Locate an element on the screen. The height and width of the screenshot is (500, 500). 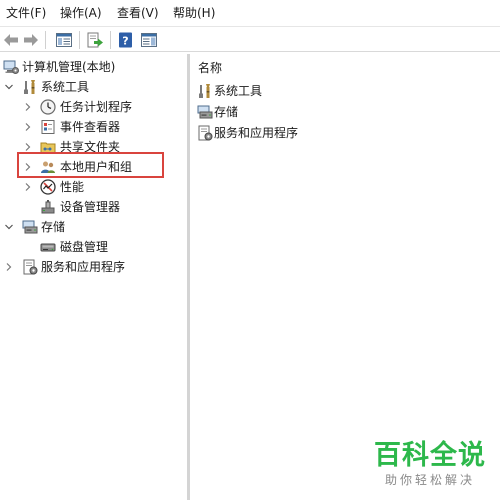
tree-item-label: 性能 is located at coordinates (72, 187).